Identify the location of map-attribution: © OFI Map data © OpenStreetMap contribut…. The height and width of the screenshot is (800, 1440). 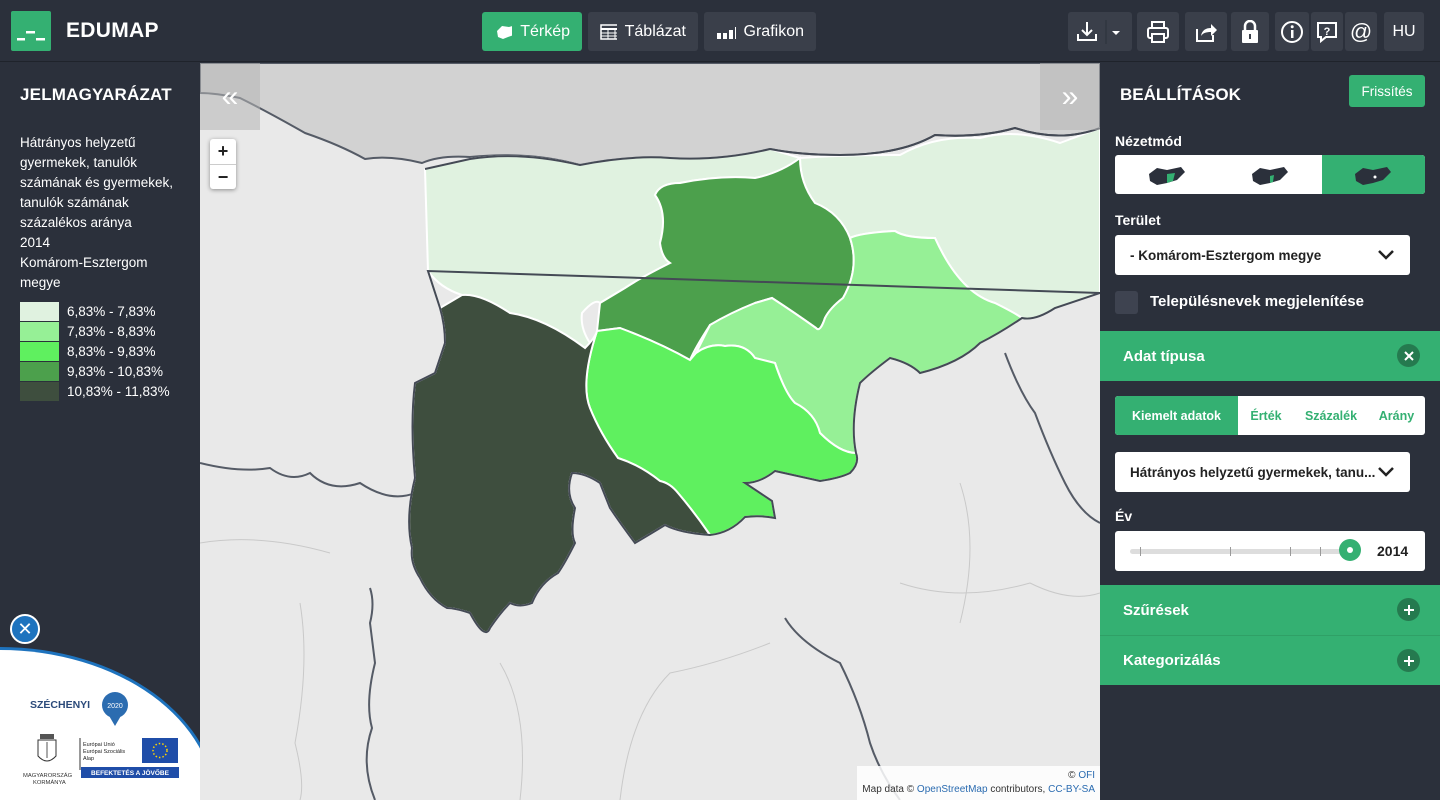
(978, 783).